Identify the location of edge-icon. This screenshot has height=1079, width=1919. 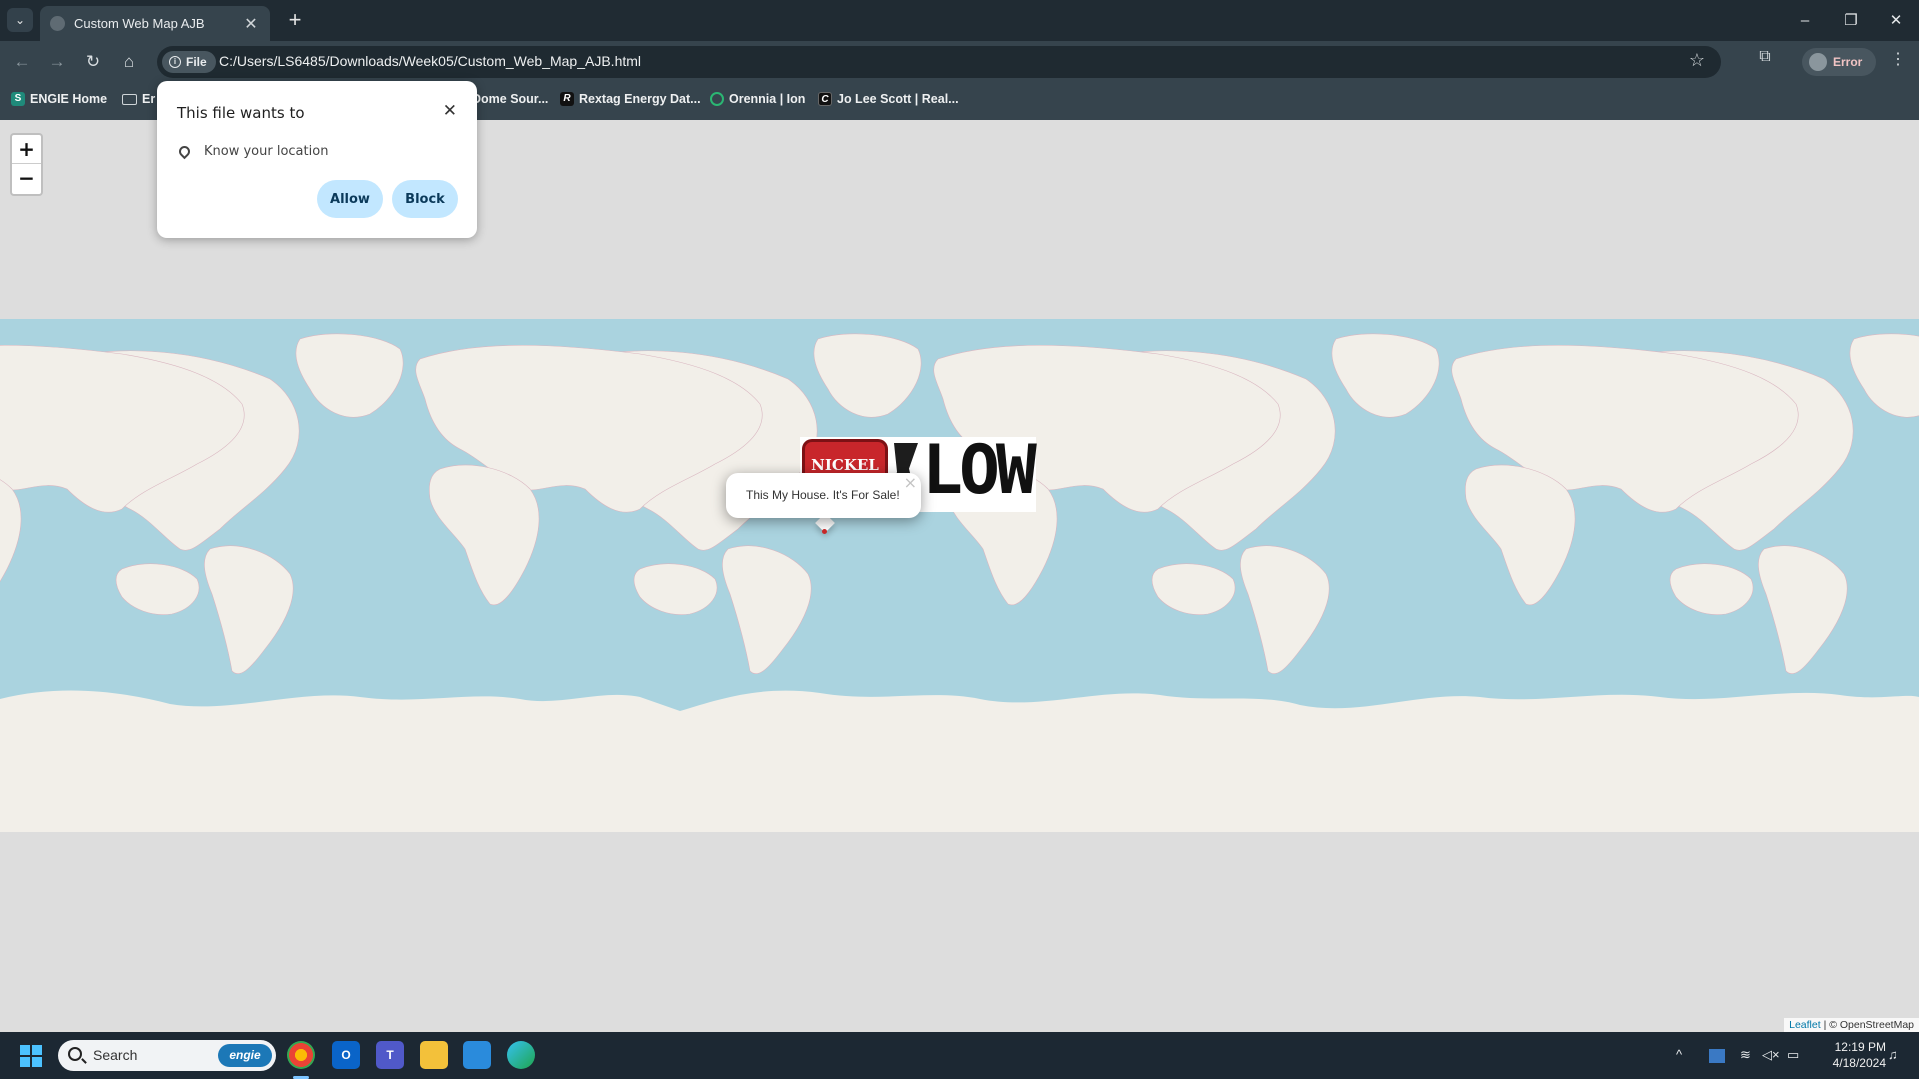
(521, 1055).